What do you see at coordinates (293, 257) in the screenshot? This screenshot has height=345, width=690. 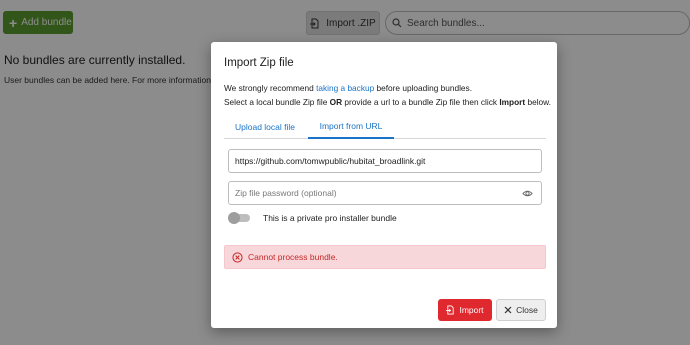 I see `error-message: Cannot process bundle.` at bounding box center [293, 257].